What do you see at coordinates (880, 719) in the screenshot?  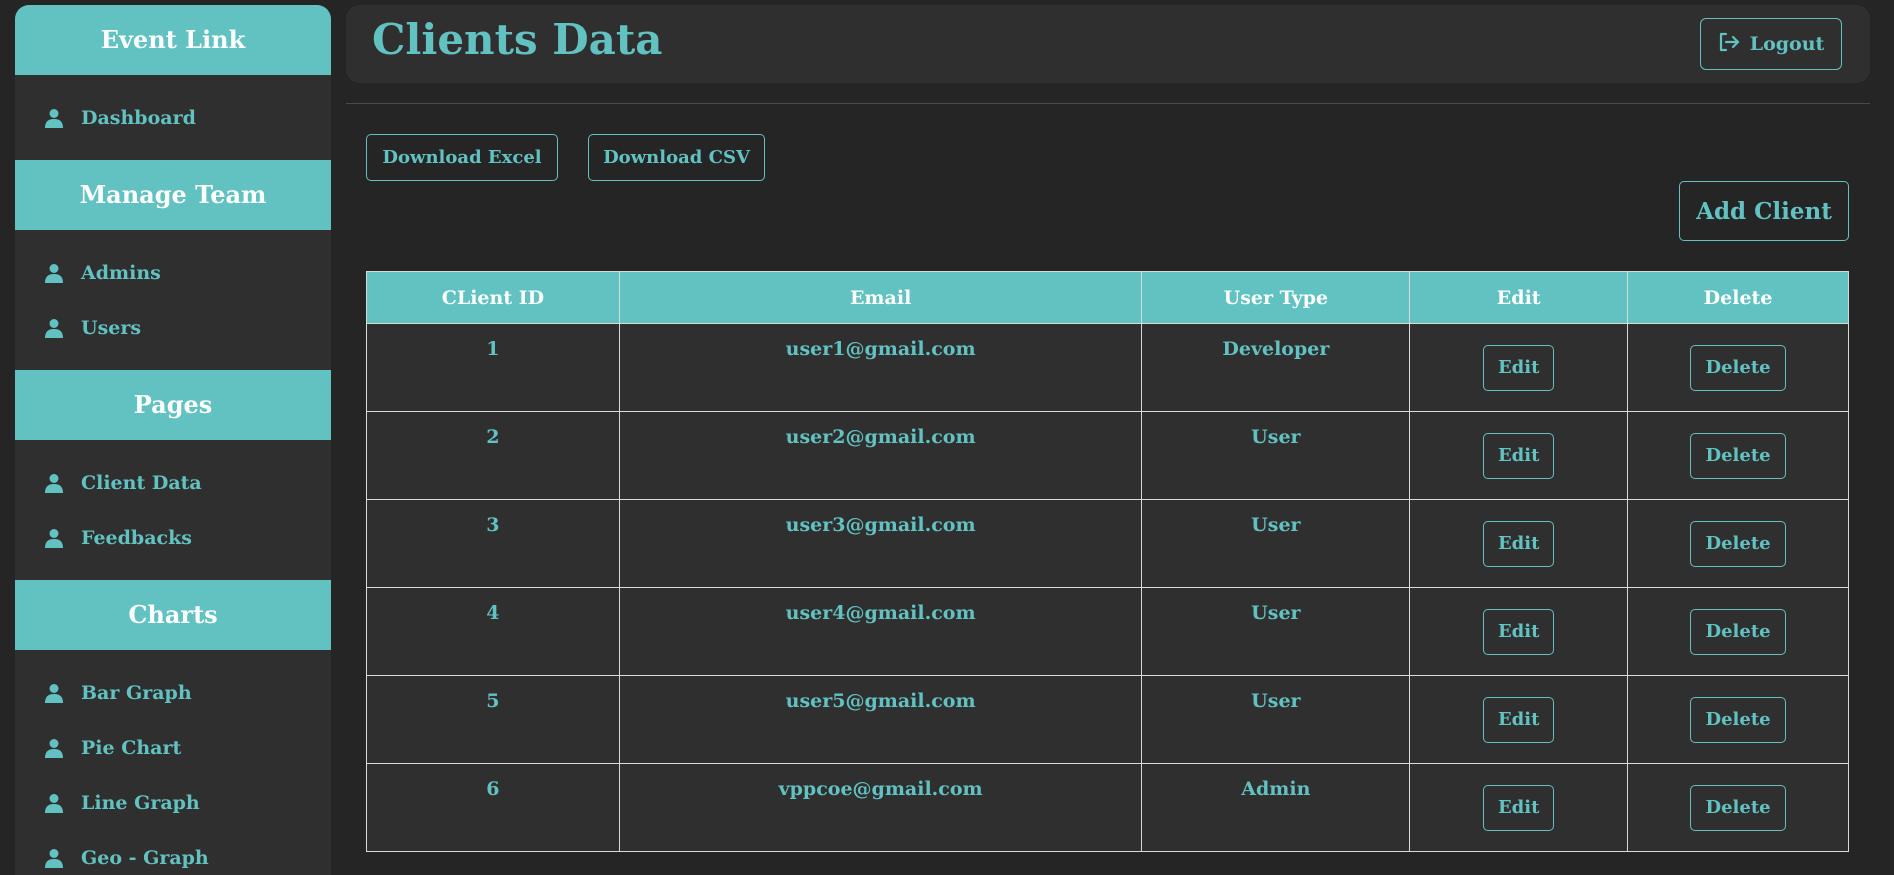 I see `cell-email: user5@gmail.com` at bounding box center [880, 719].